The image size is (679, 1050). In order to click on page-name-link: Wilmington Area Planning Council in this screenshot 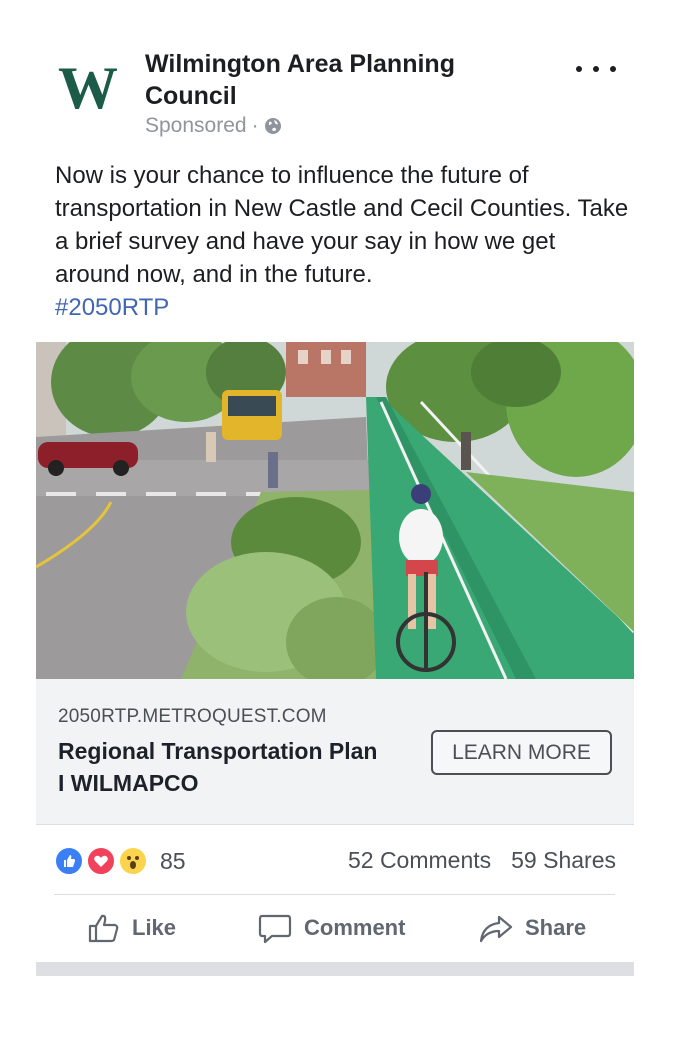, I will do `click(335, 80)`.